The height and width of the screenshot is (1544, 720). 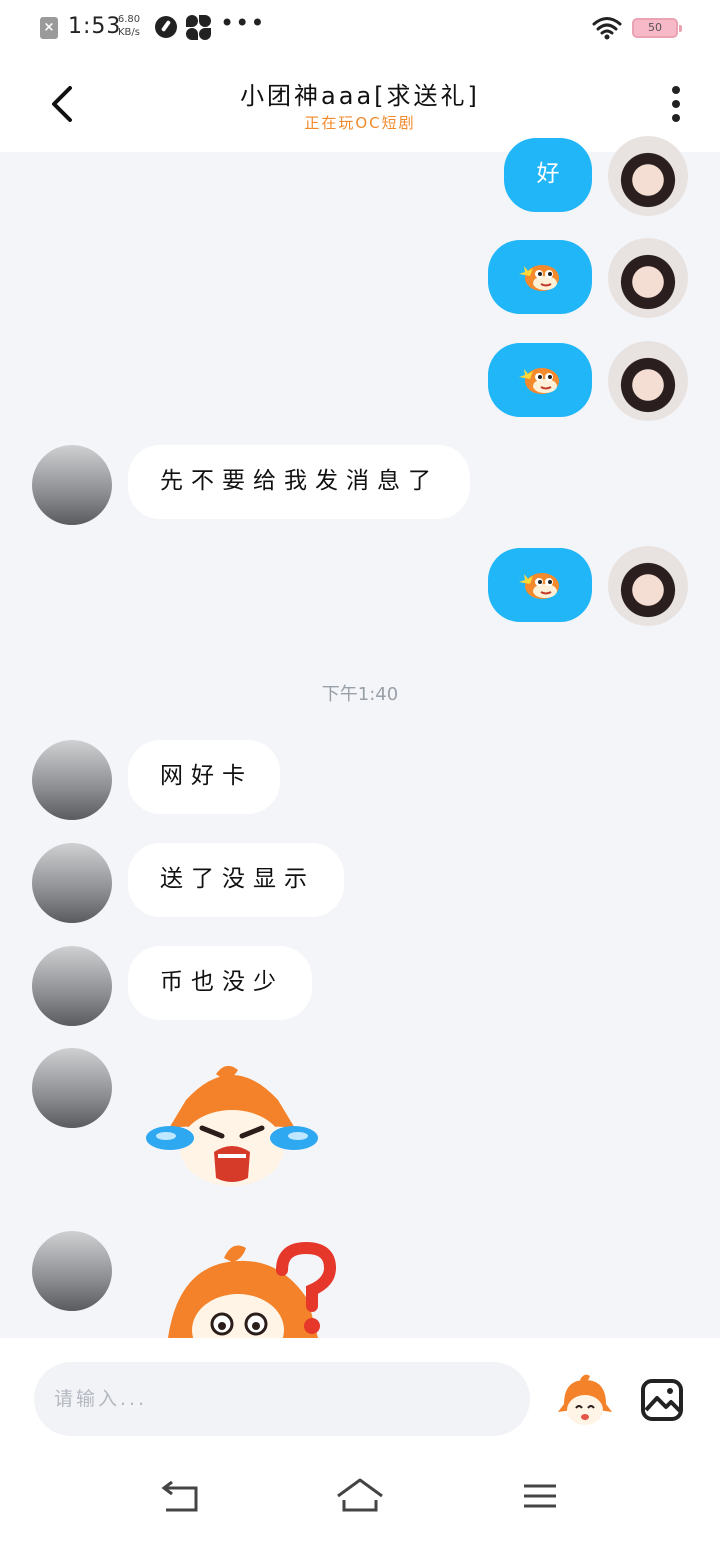 I want to click on message-text: 先不要给我发消息了, so click(x=299, y=481).